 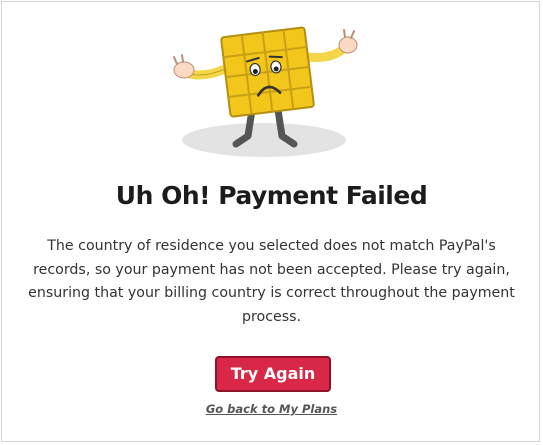 What do you see at coordinates (271, 195) in the screenshot?
I see `dialog-title: Uh Oh! Payment Failed` at bounding box center [271, 195].